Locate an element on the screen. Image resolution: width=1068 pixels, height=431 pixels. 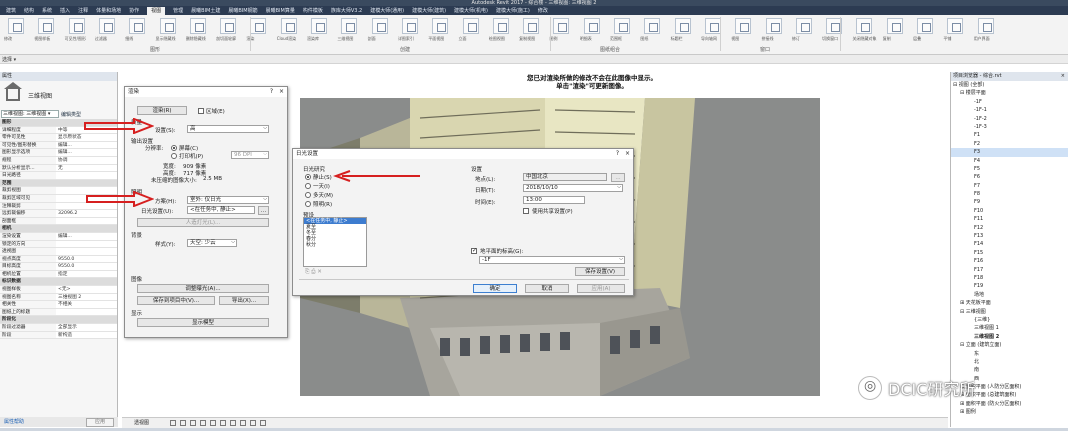
browser-tree-item: F10 is located at coordinates (1009, 211).